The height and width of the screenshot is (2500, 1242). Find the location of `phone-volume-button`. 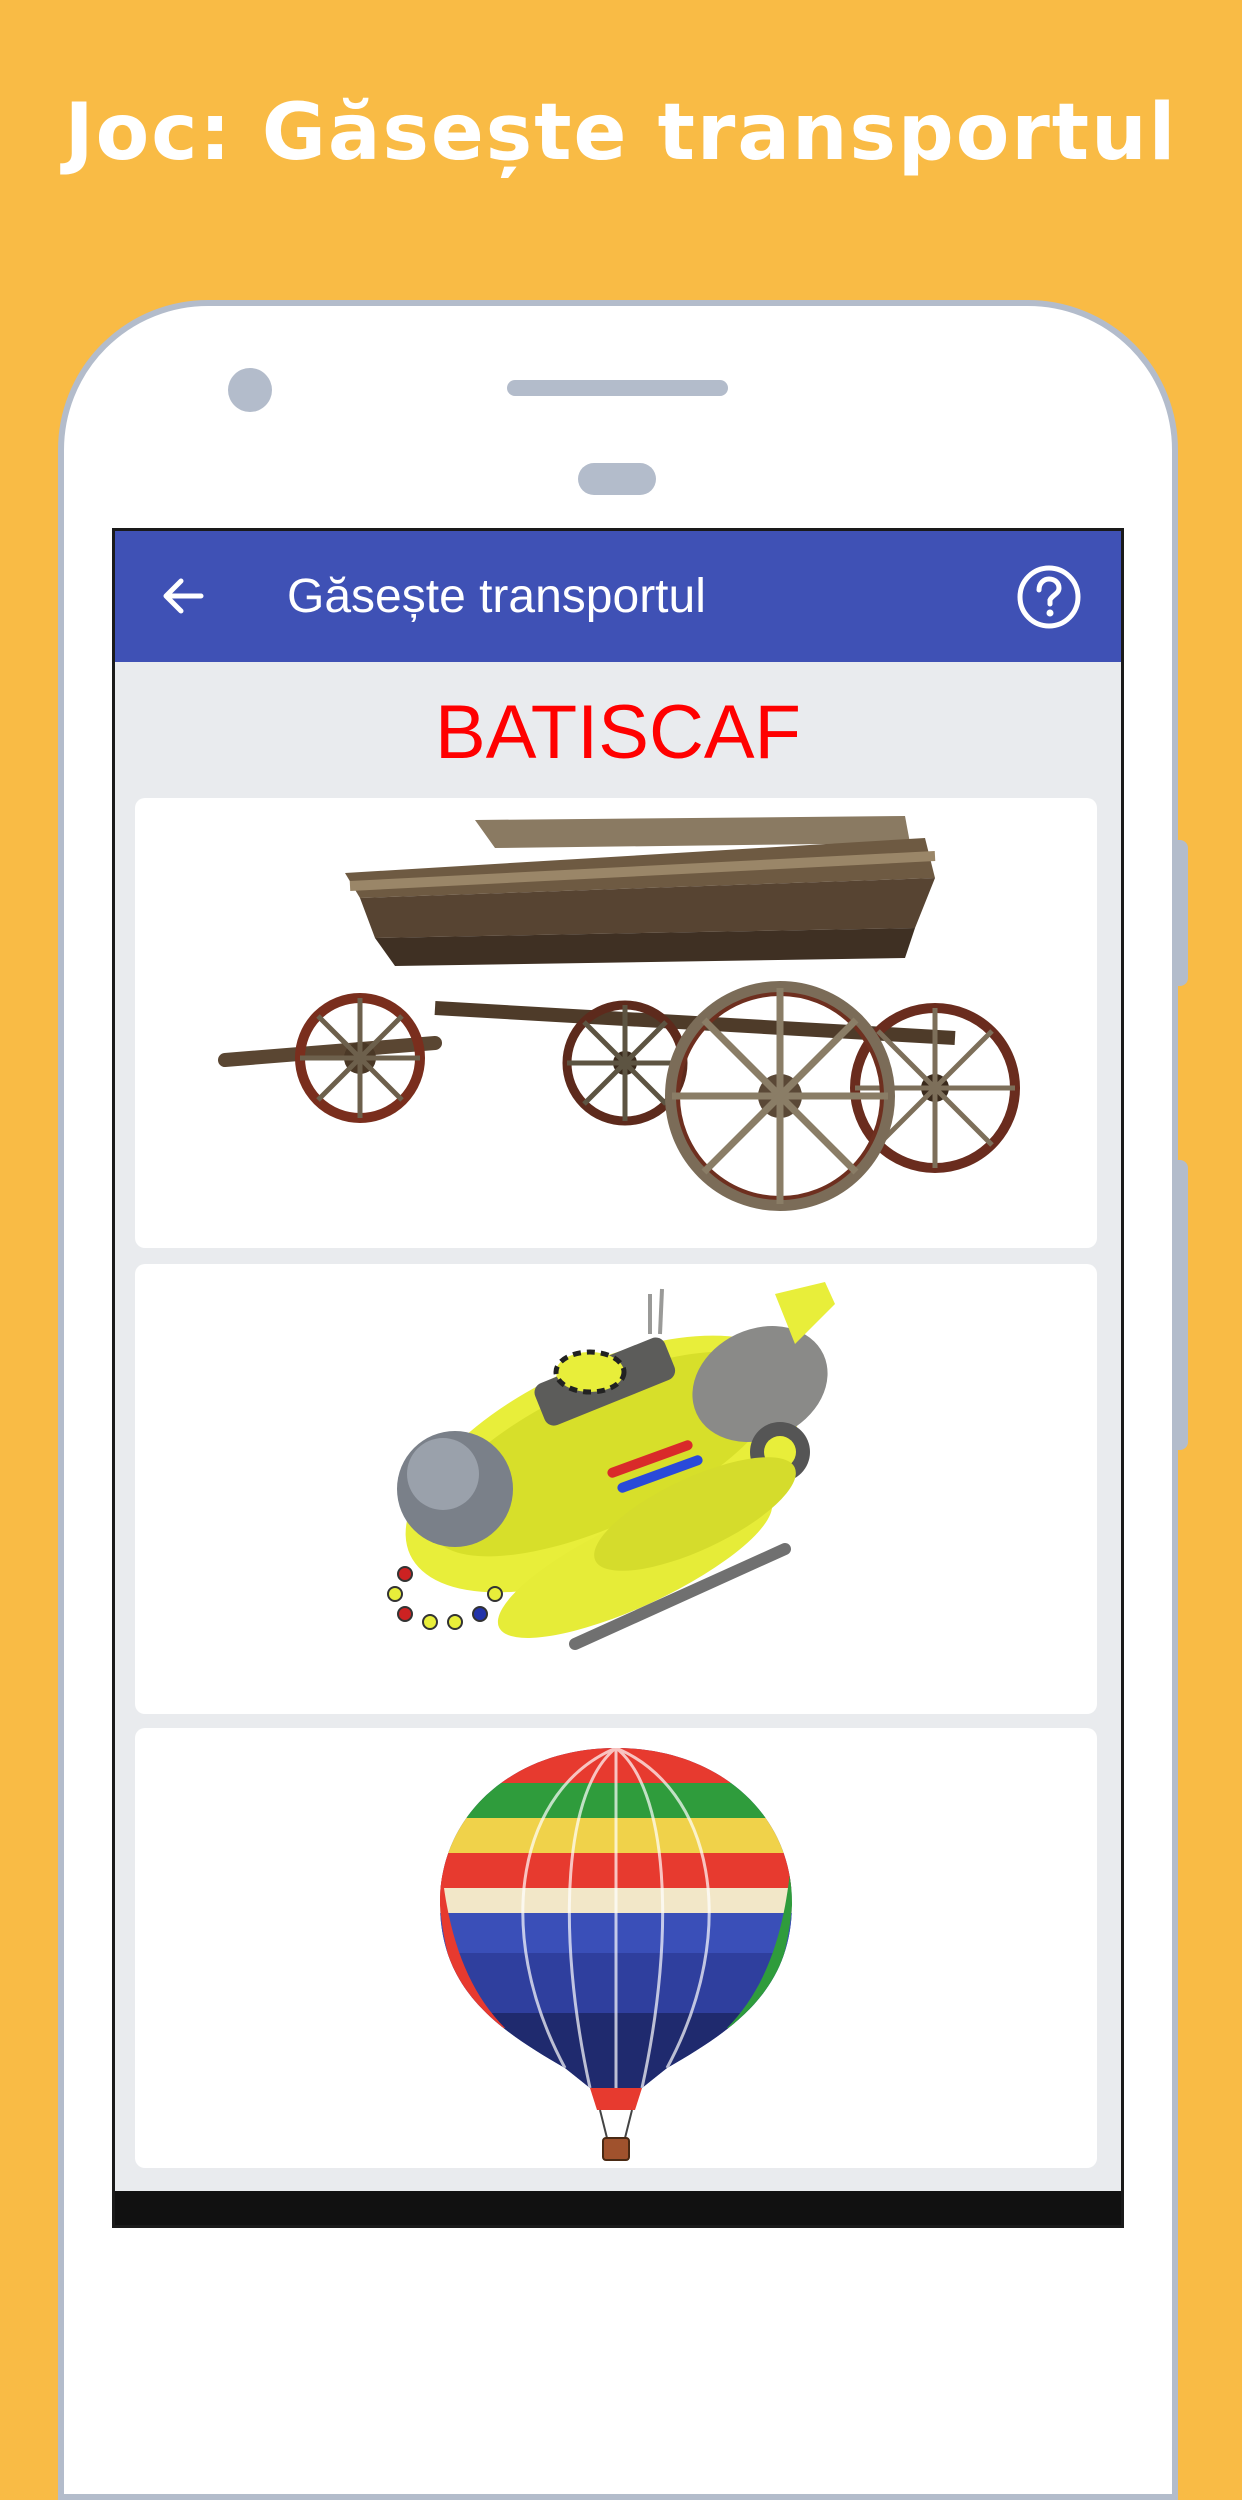

phone-volume-button is located at coordinates (1182, 913).